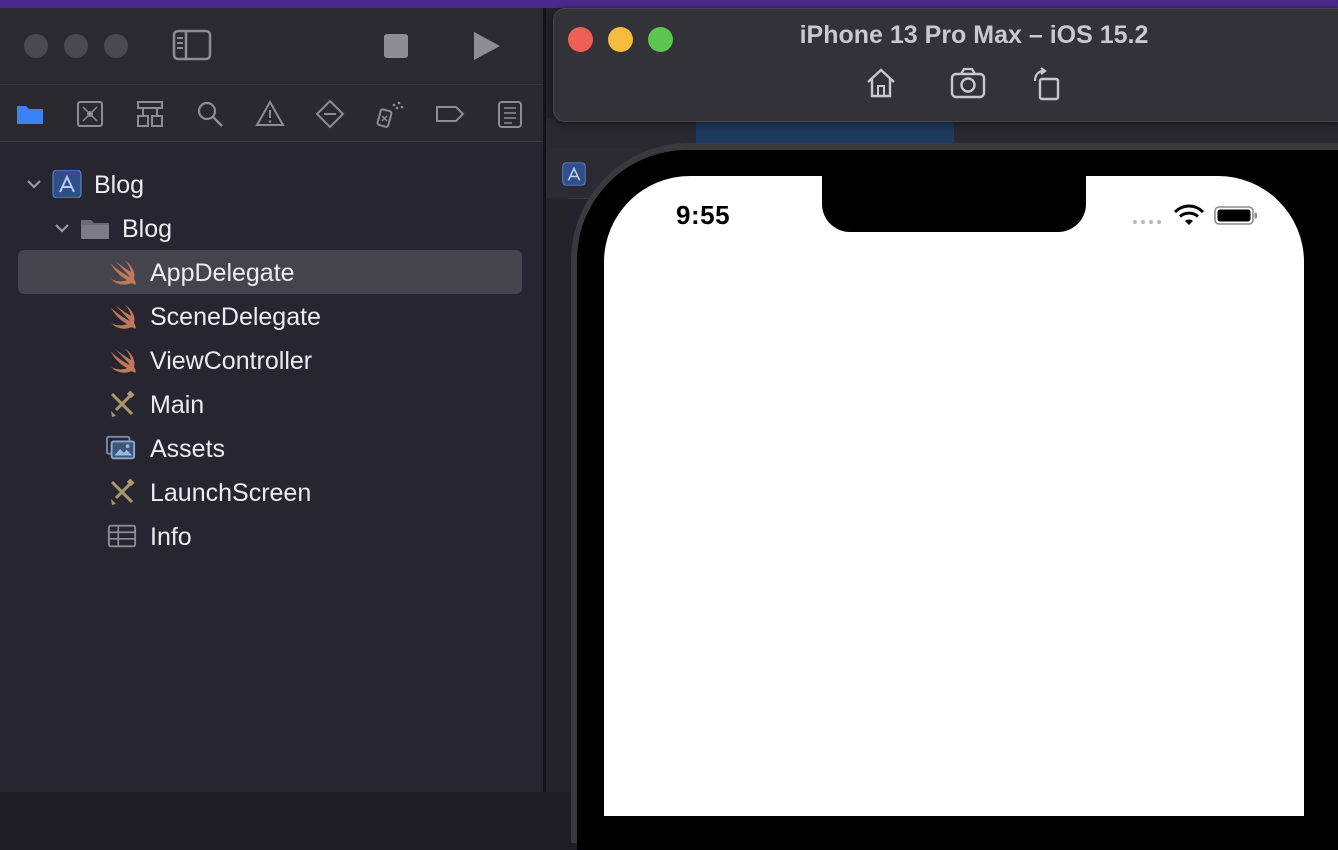 This screenshot has height=850, width=1338. I want to click on xcode-toolbar, so click(271, 46).